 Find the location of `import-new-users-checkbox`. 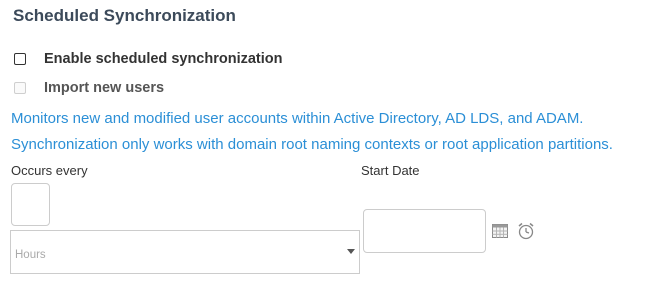

import-new-users-checkbox is located at coordinates (20, 88).